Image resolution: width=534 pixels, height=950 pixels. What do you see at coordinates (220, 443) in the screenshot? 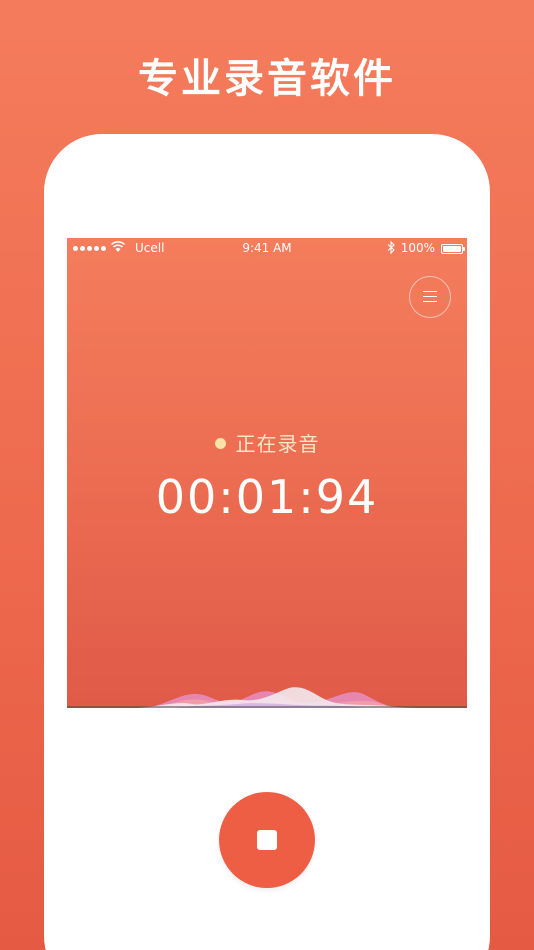
I see `recording-indicator-dot` at bounding box center [220, 443].